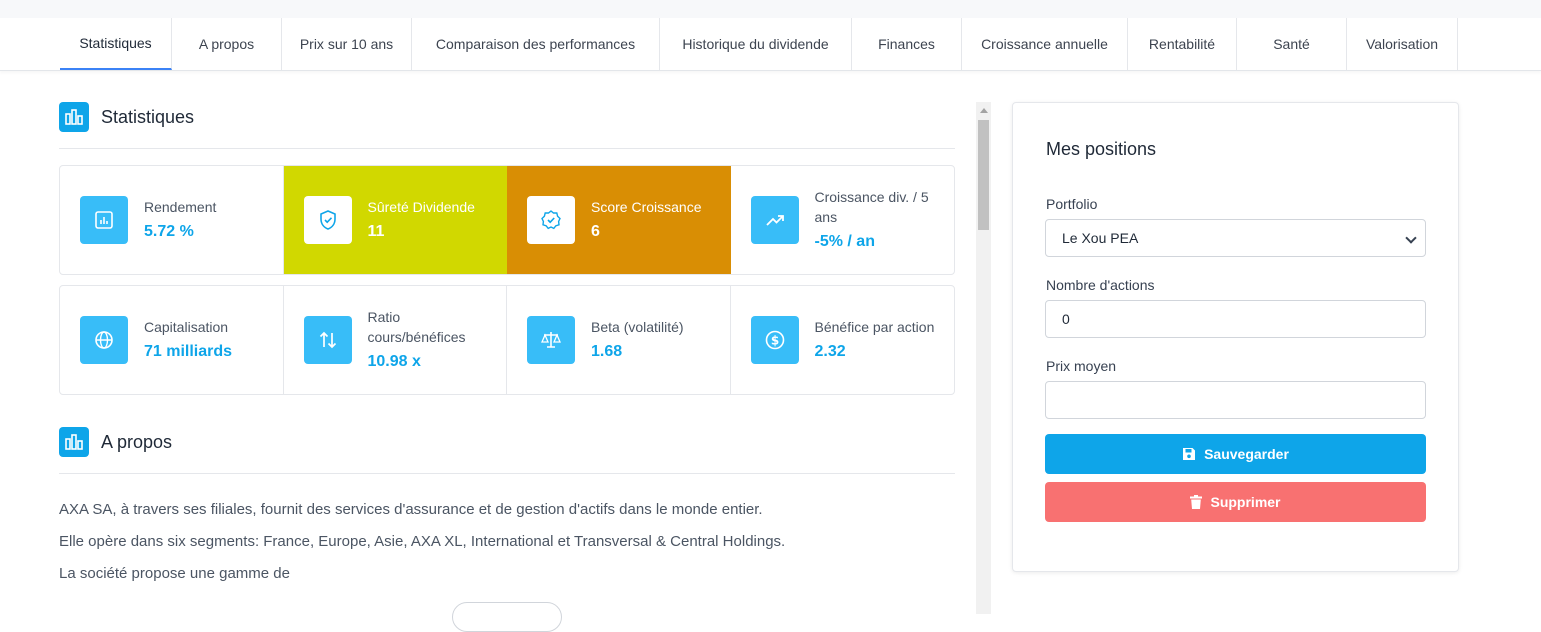  What do you see at coordinates (1189, 454) in the screenshot?
I see `save-icon` at bounding box center [1189, 454].